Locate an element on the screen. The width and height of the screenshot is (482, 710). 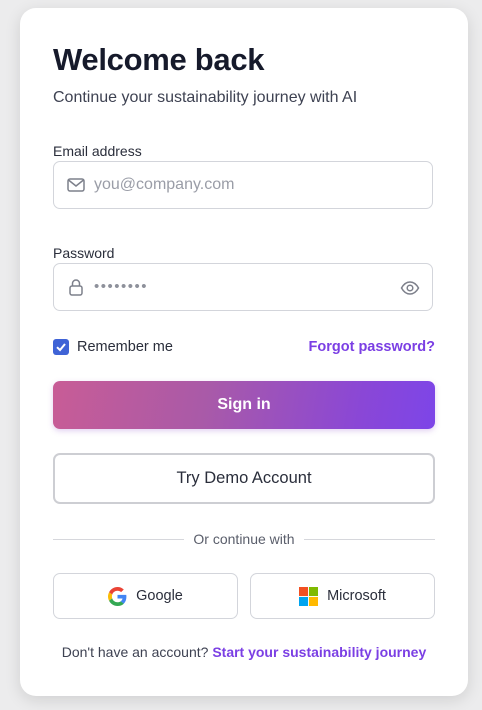
mail-icon is located at coordinates (76, 185).